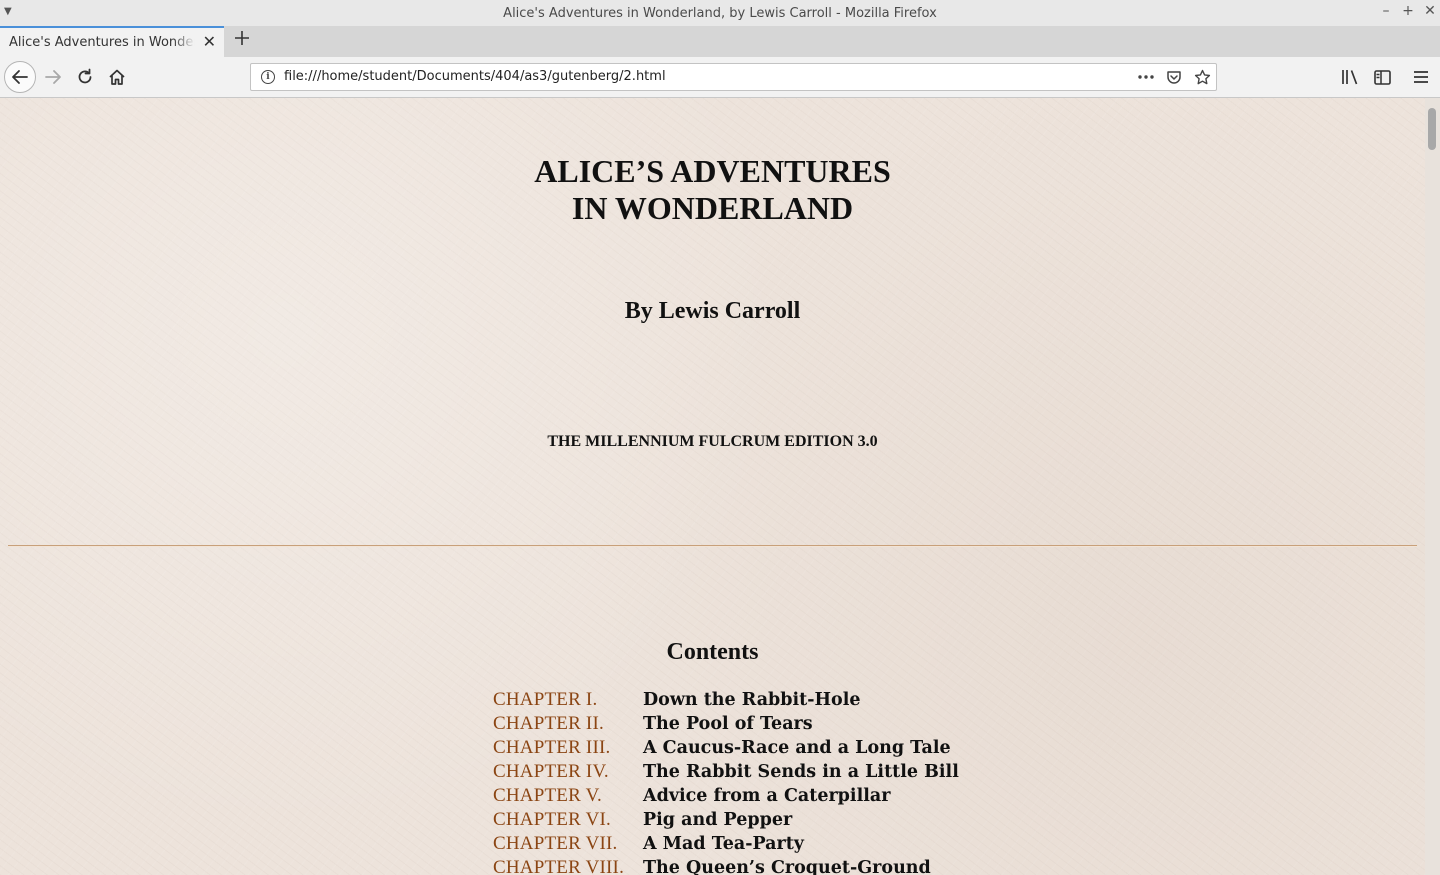 The height and width of the screenshot is (875, 1440). Describe the element at coordinates (767, 796) in the screenshot. I see `chapter-title: Advice from a Caterpillar` at that location.